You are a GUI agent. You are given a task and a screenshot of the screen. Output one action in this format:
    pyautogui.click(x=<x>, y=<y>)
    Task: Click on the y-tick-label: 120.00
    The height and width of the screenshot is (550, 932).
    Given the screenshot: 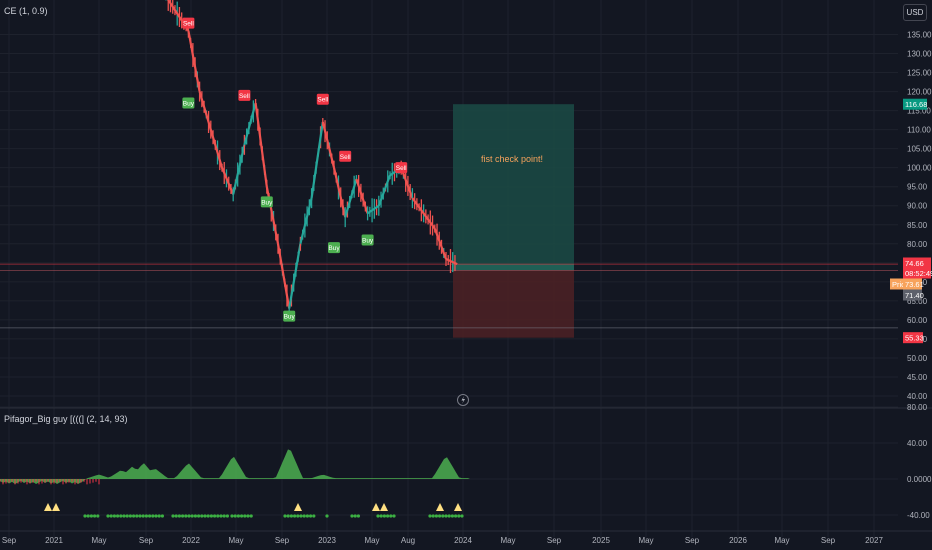 What is the action you would take?
    pyautogui.click(x=919, y=92)
    